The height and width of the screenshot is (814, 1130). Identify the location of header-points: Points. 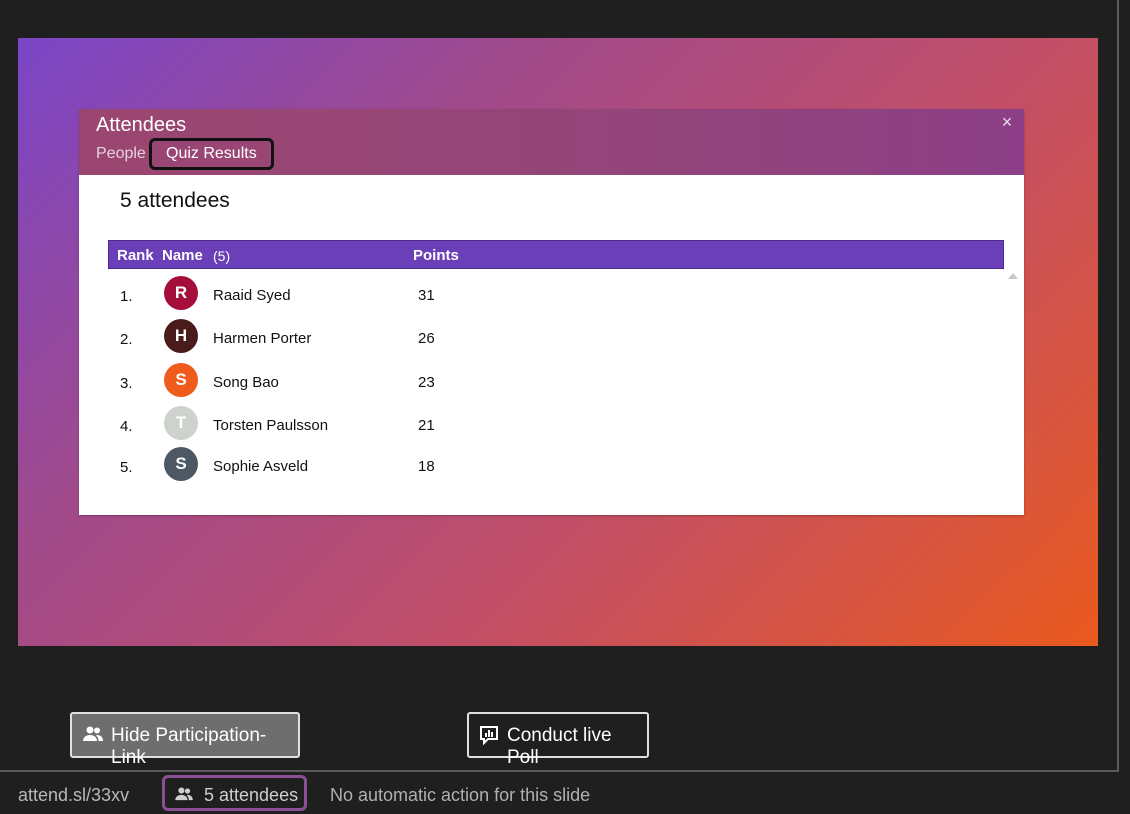
(436, 255).